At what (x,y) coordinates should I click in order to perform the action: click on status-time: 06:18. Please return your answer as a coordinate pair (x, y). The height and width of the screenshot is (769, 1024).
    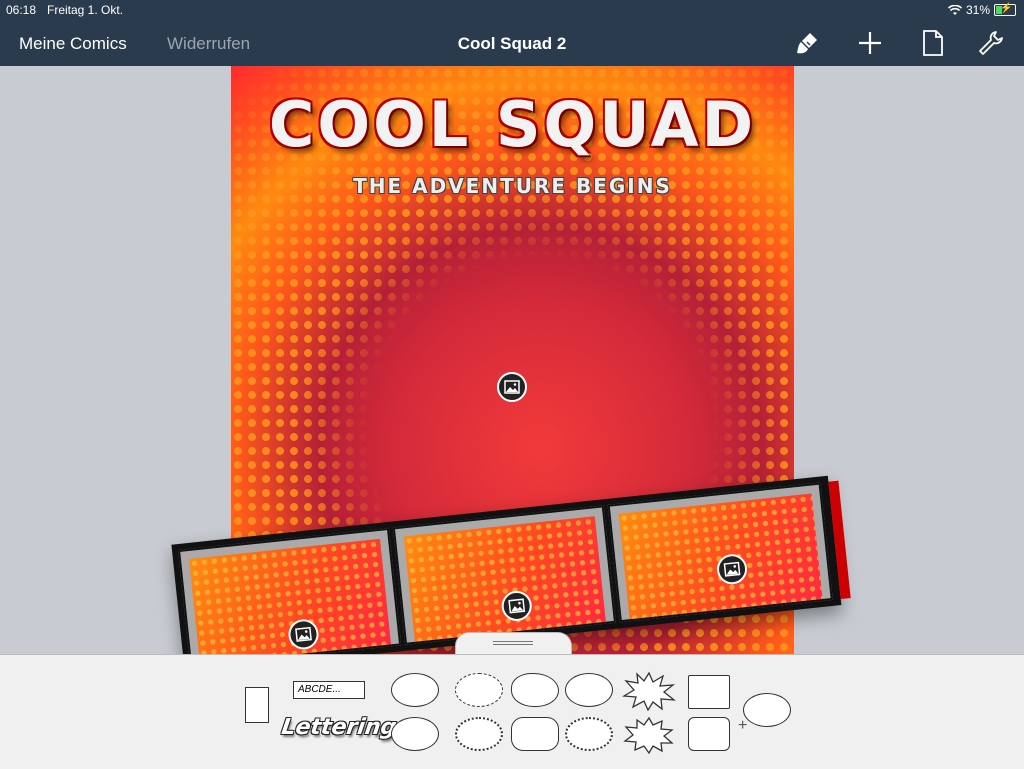
    Looking at the image, I should click on (21, 10).